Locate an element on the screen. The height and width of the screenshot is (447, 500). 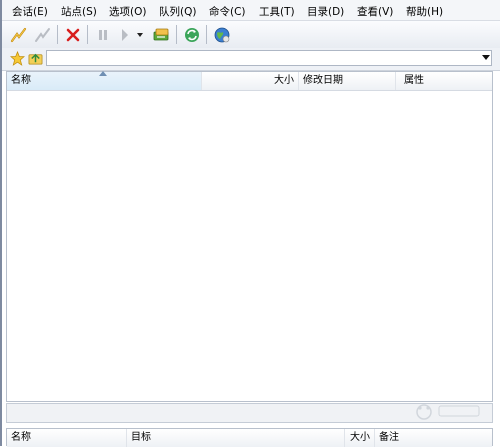
menu-directory: 目录(D) is located at coordinates (325, 11).